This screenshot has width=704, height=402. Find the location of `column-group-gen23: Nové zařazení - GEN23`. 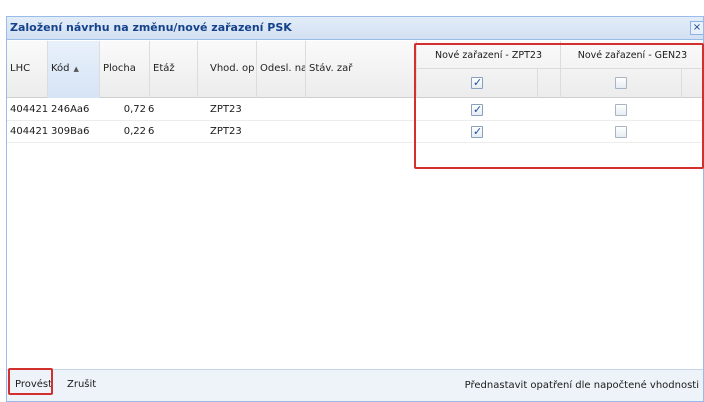

column-group-gen23: Nové zařazení - GEN23 is located at coordinates (632, 69).